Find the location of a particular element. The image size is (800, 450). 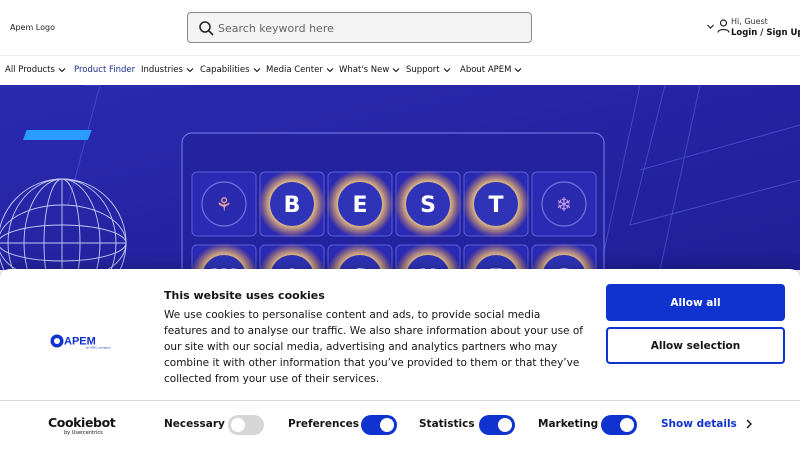

login-signup-link: Login / Sign Up is located at coordinates (765, 33).